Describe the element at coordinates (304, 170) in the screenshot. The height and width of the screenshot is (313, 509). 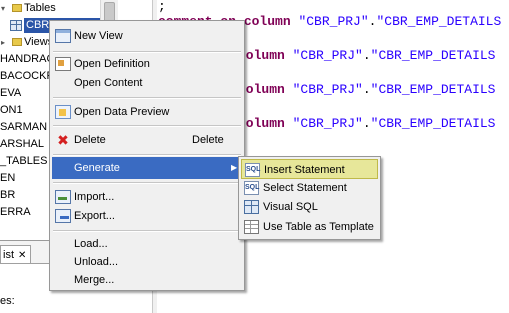
I see `submenu-item-label: Insert Statement` at that location.